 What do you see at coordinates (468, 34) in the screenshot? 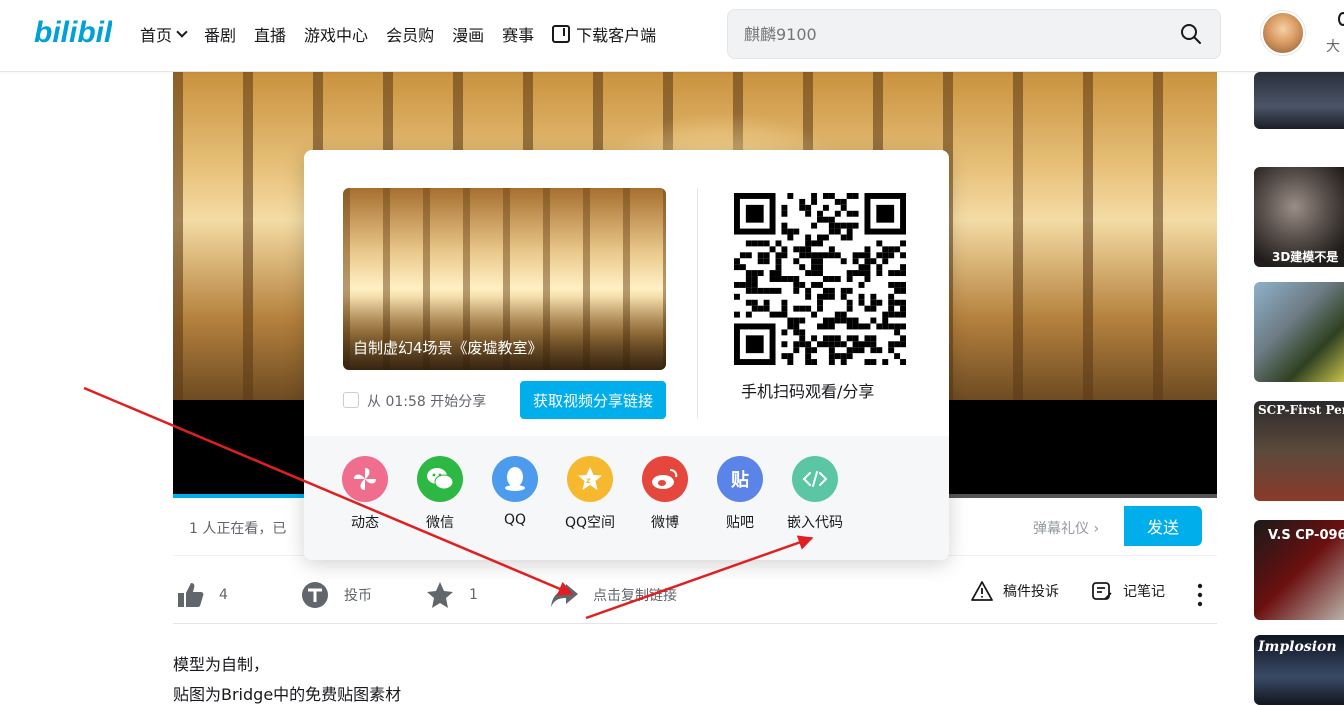
I see `nav-manga: 漫画` at bounding box center [468, 34].